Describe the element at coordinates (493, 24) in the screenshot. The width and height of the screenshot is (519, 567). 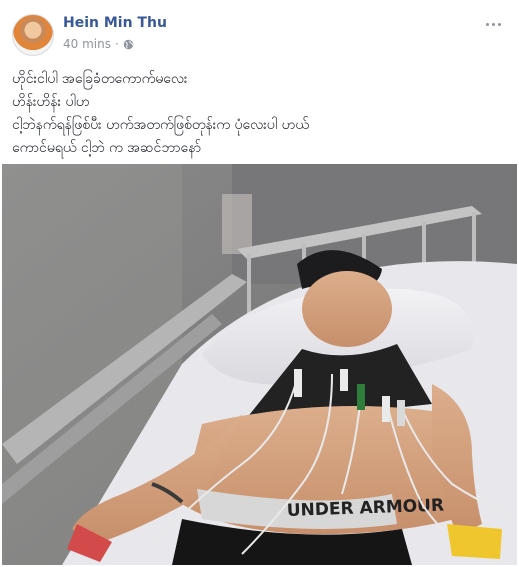
I see `more-options-button` at that location.